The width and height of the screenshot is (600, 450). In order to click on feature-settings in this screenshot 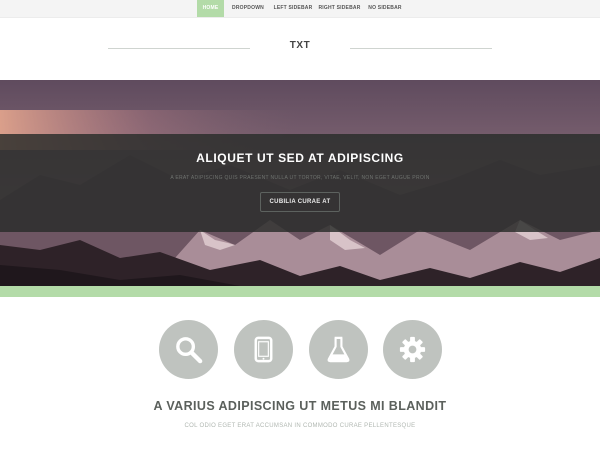, I will do `click(412, 349)`.